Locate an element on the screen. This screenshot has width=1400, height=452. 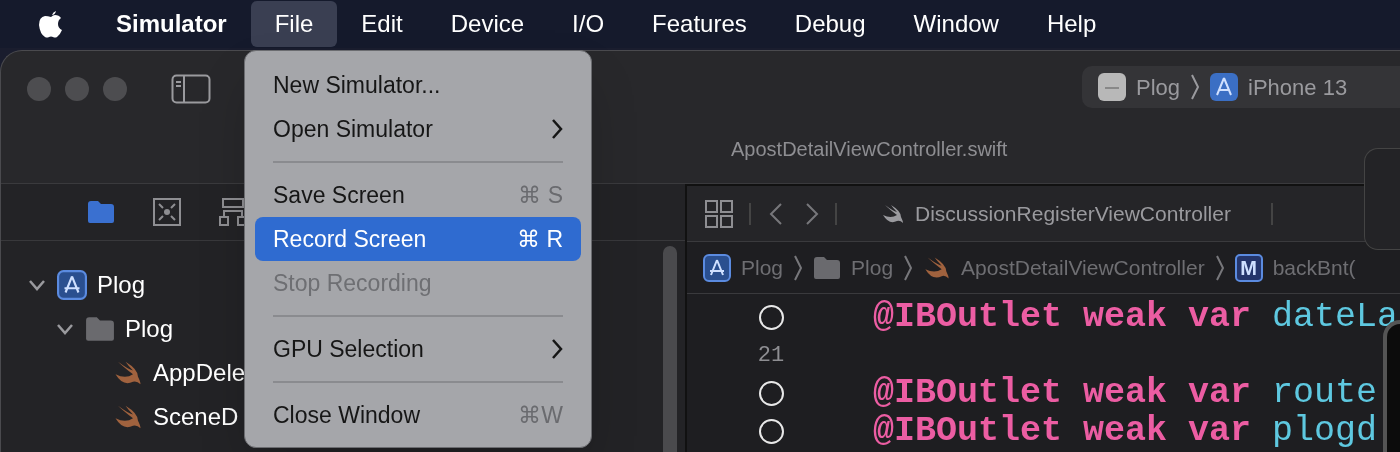
menu-item: Close Window ⌘W is located at coordinates (418, 415).